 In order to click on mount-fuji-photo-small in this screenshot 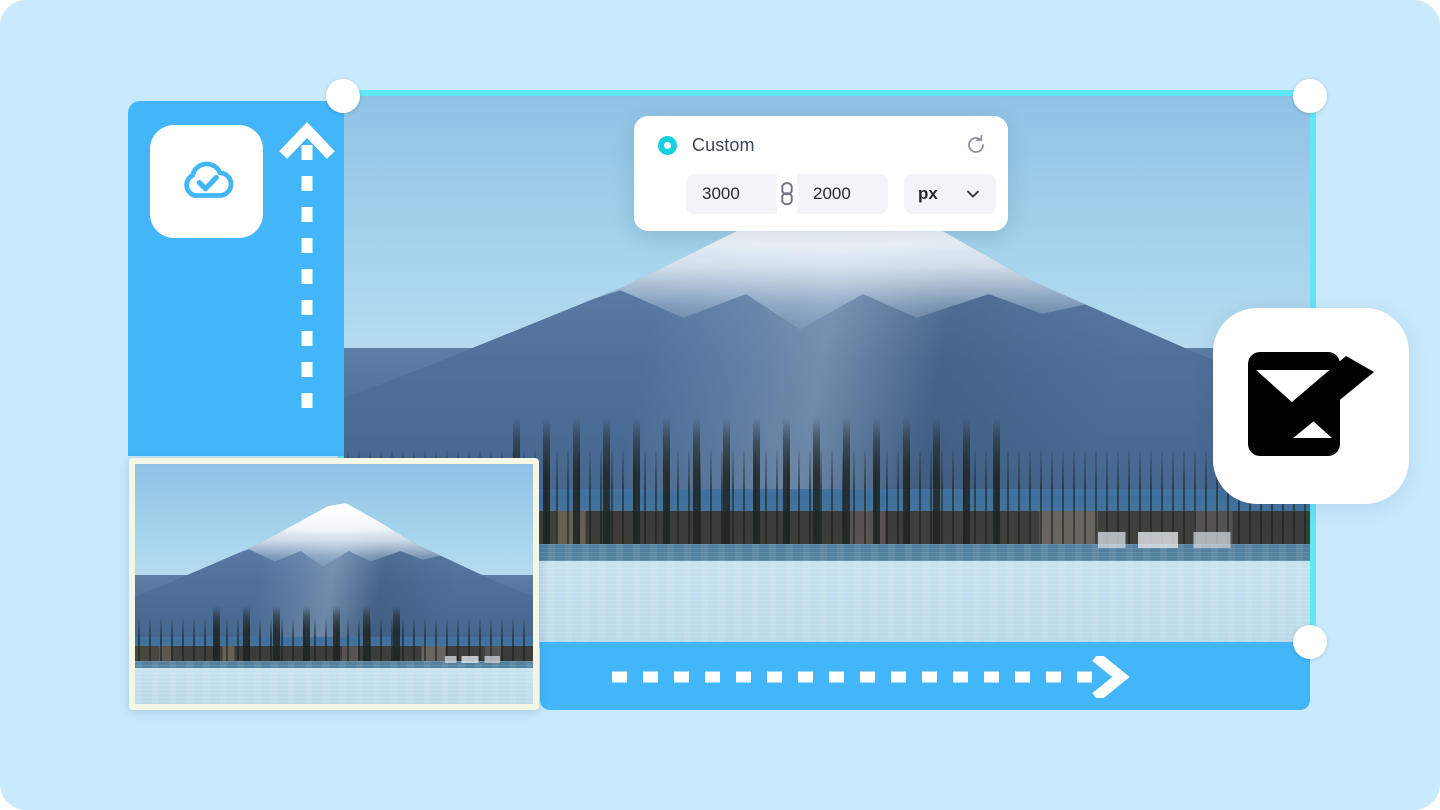, I will do `click(334, 584)`.